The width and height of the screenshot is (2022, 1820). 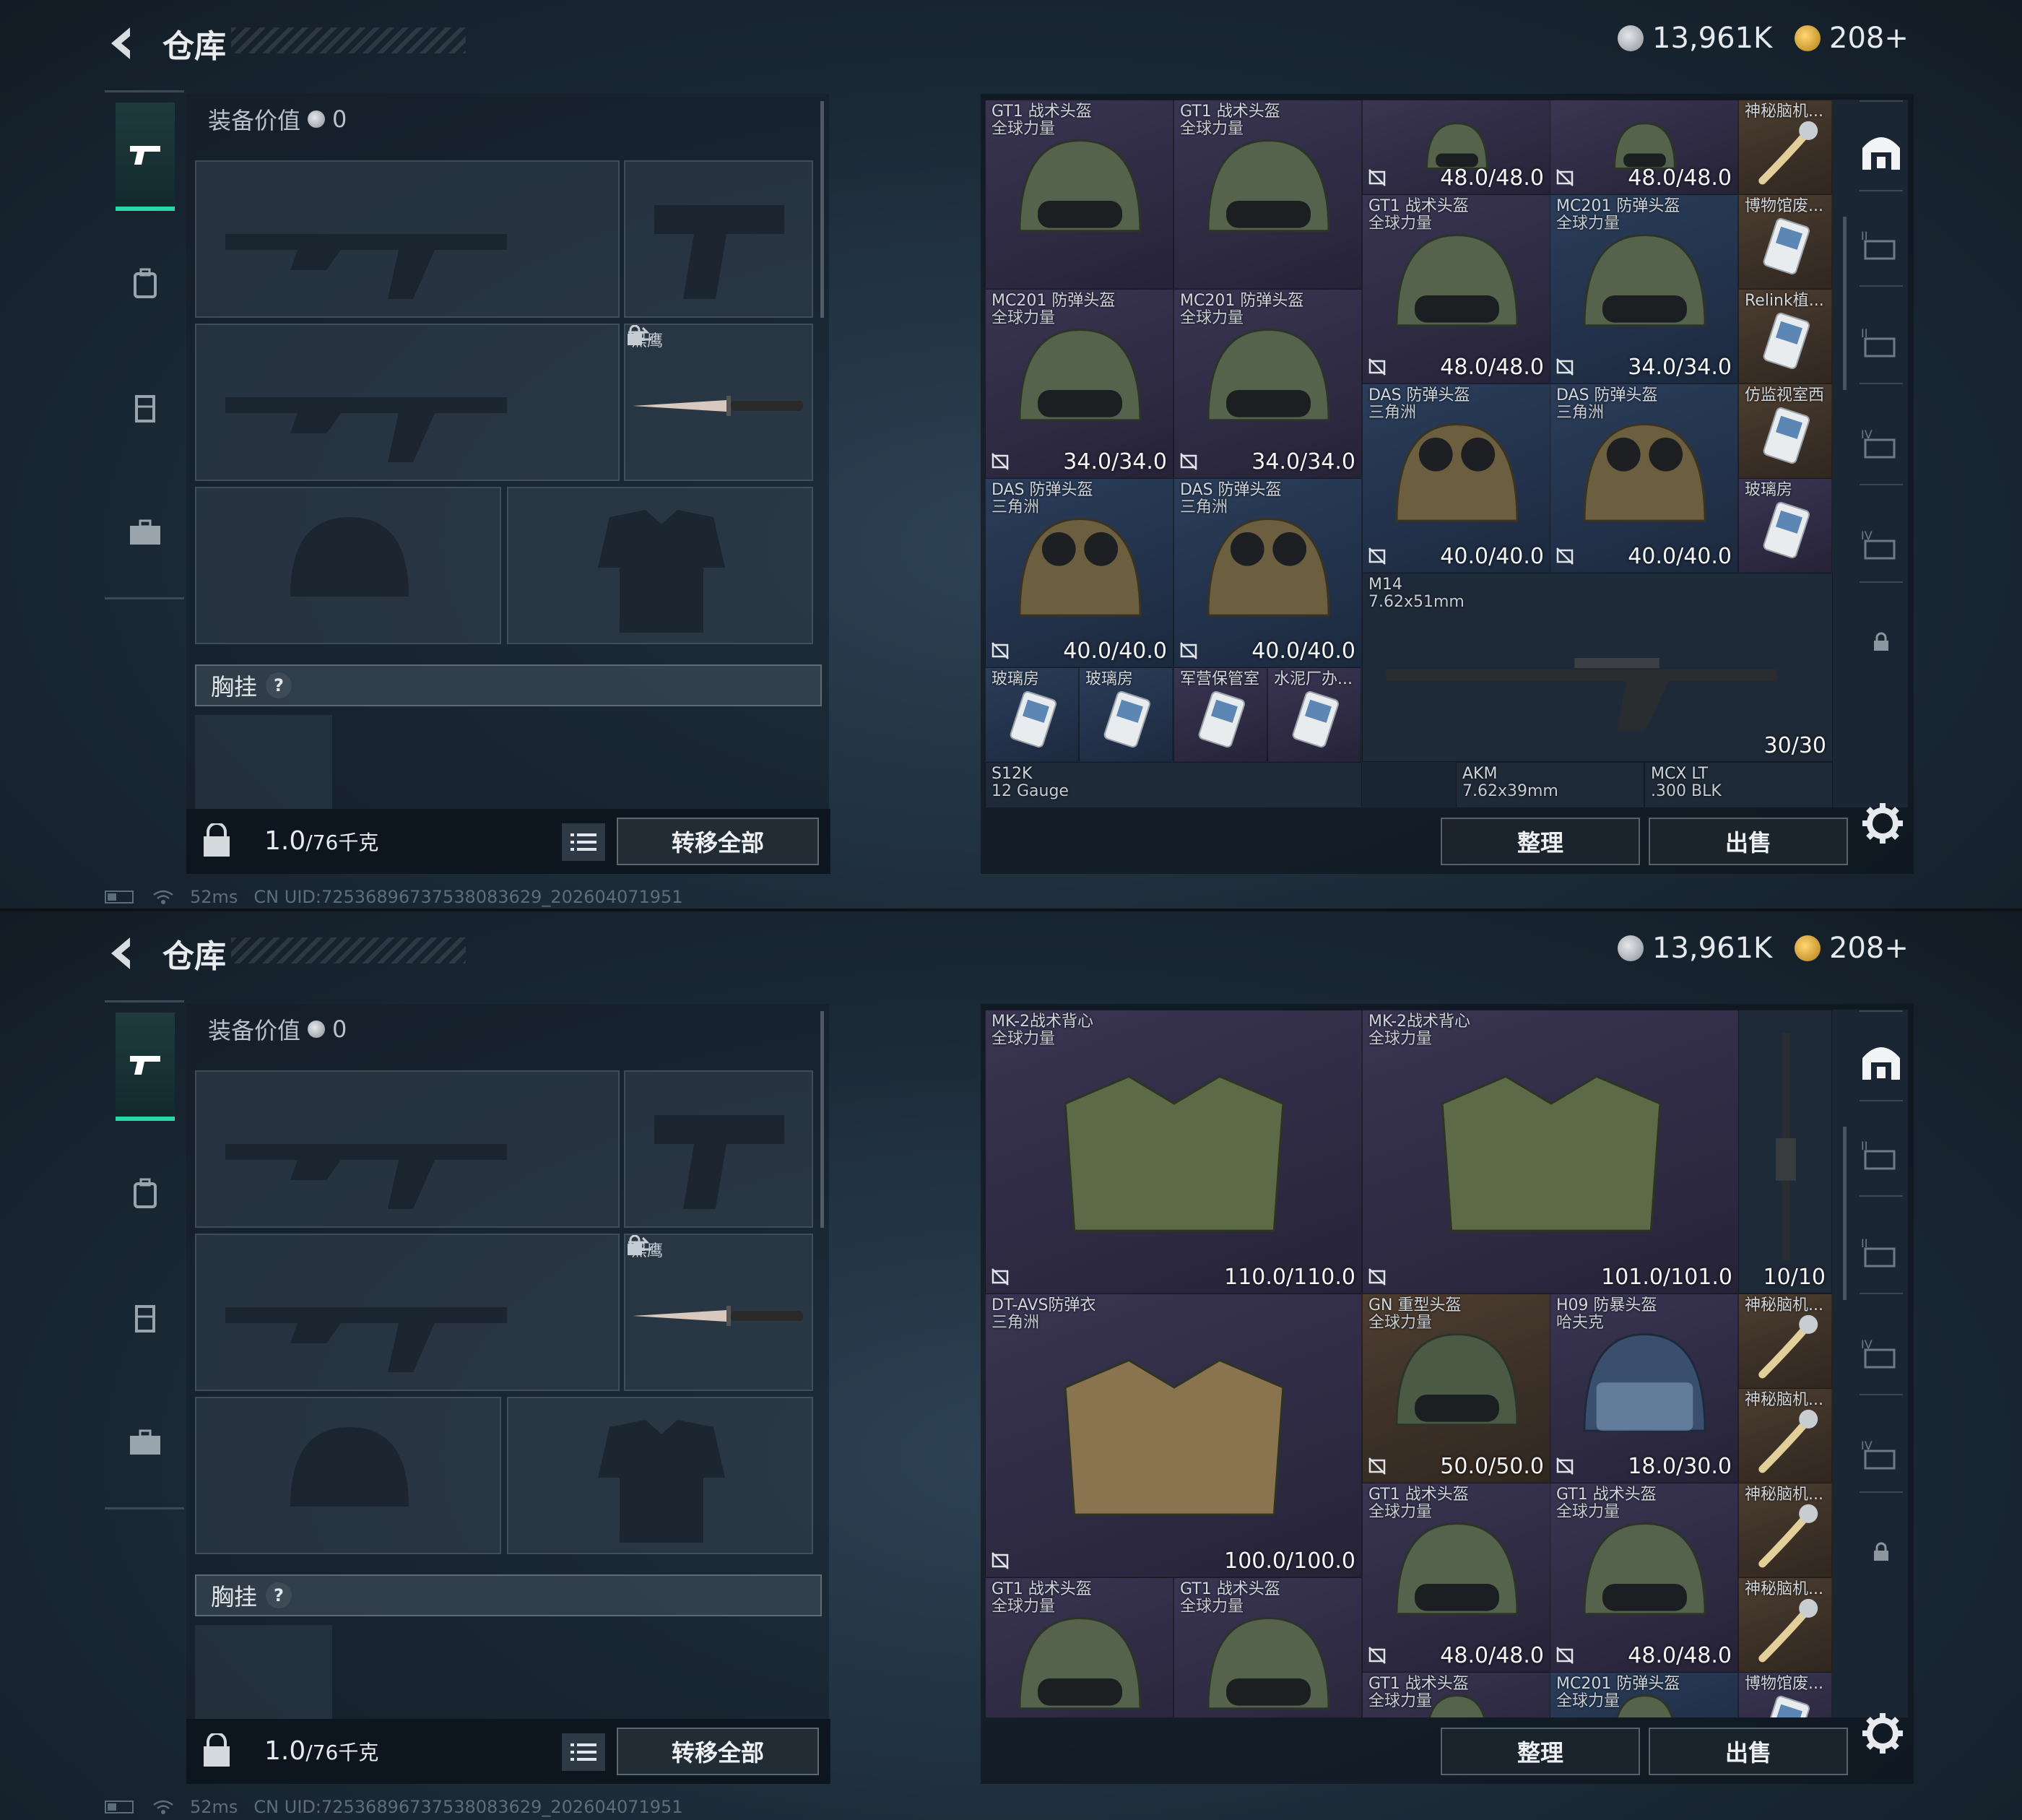 What do you see at coordinates (1785, 1152) in the screenshot?
I see `stash-item: 10/10` at bounding box center [1785, 1152].